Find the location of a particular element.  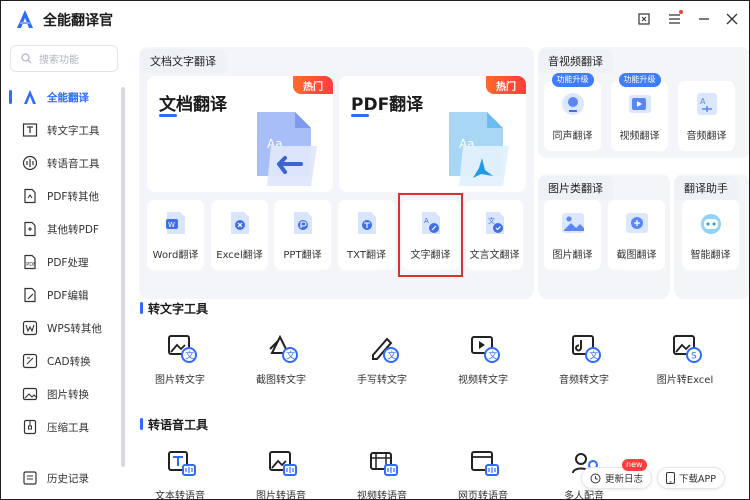

tile-ppt-translate: PPT翻译 is located at coordinates (302, 235).